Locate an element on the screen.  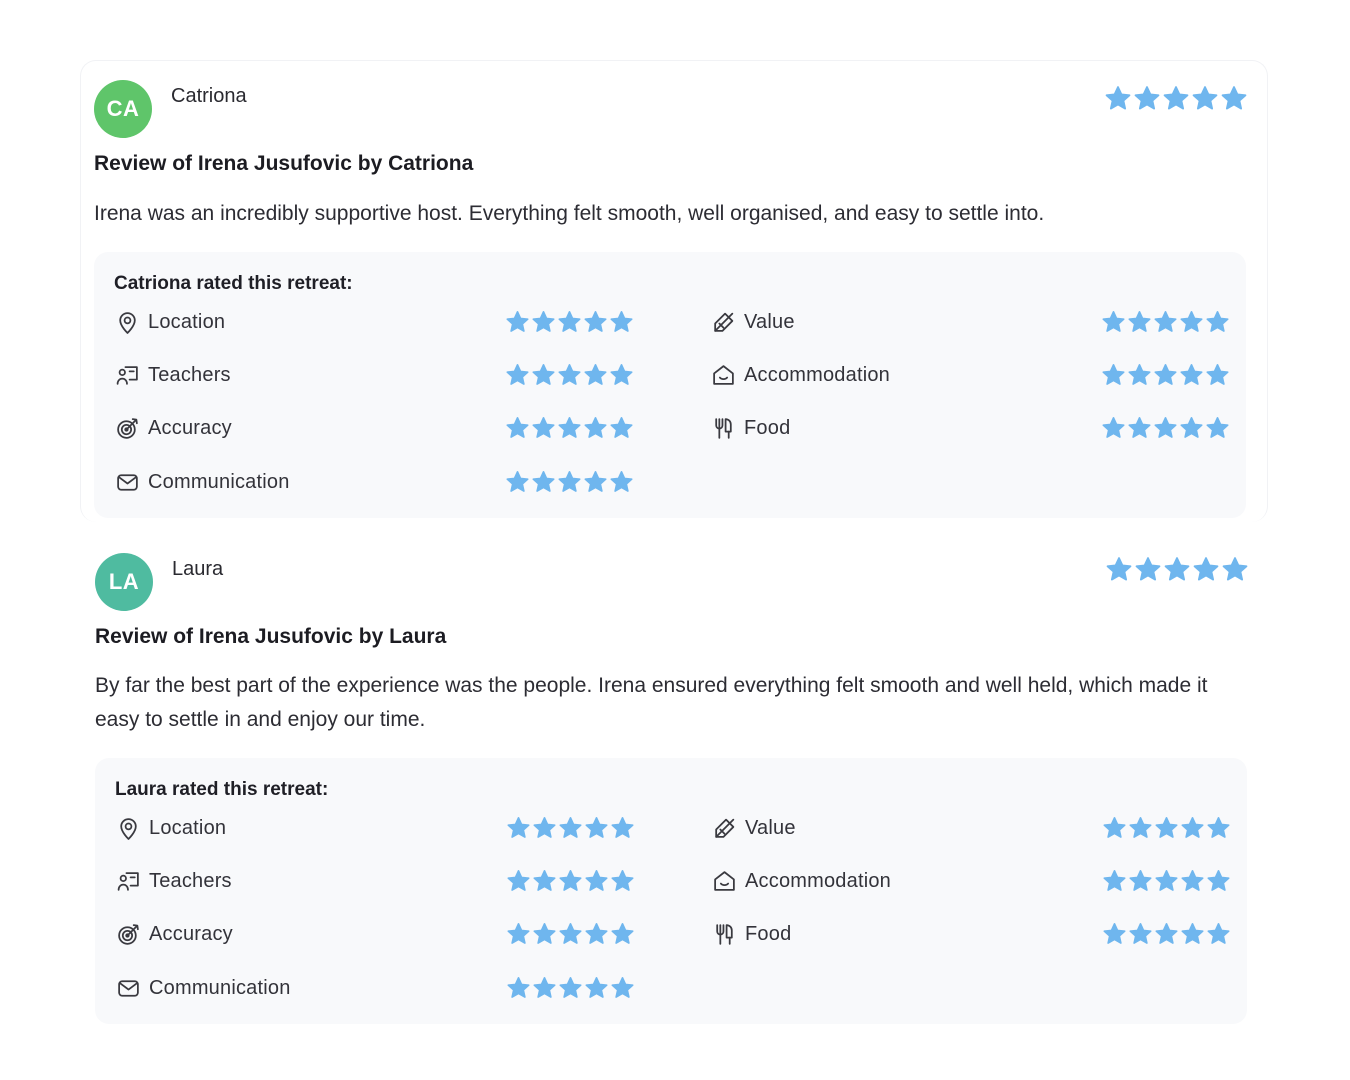
overall-rating-stars is located at coordinates (1176, 98).